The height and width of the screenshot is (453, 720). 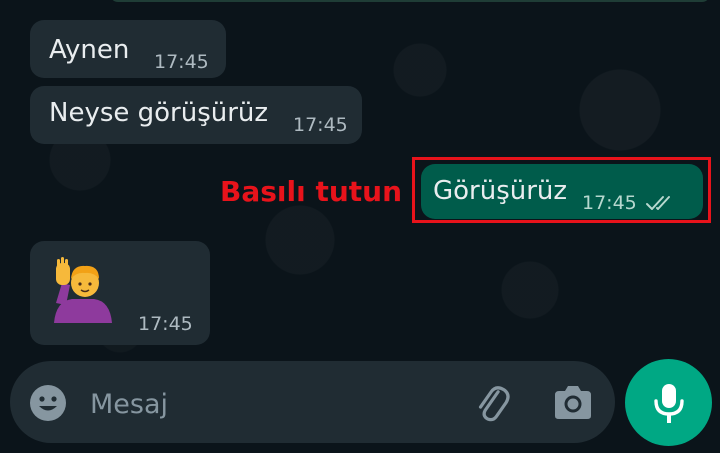 What do you see at coordinates (159, 113) in the screenshot?
I see `message-text: Neyse görüşürüz` at bounding box center [159, 113].